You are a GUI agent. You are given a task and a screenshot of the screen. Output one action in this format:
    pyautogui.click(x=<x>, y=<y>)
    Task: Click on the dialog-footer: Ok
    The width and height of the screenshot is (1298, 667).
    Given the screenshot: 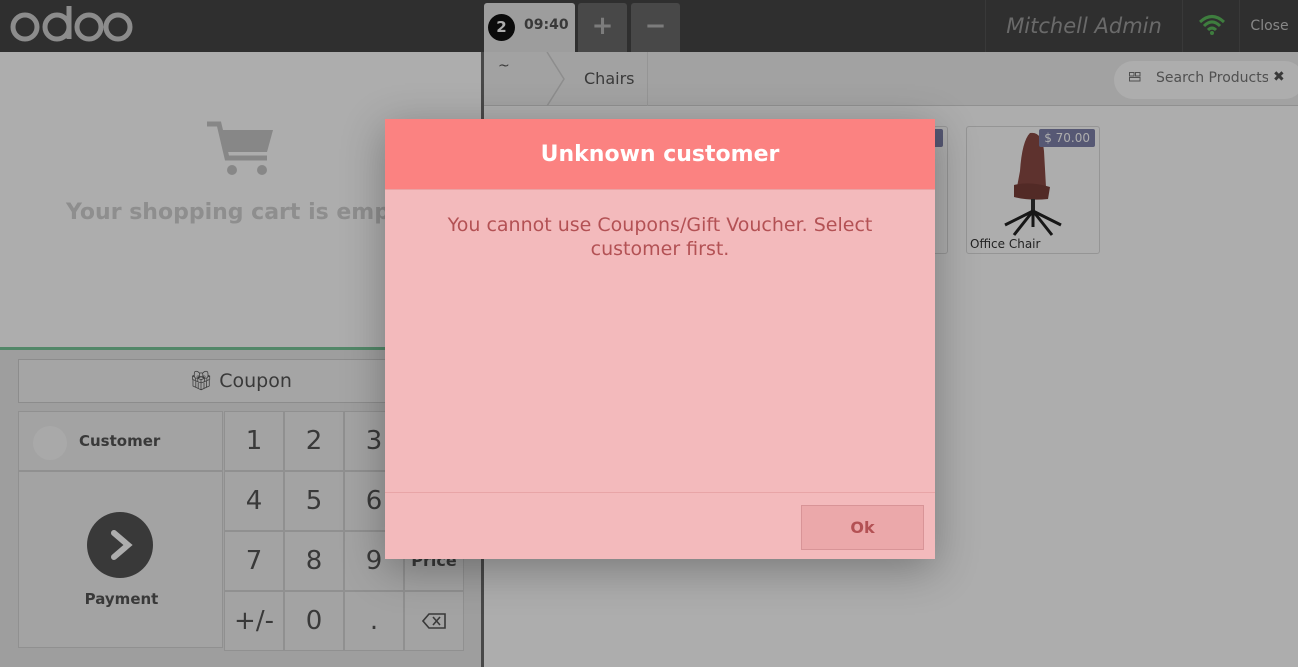 What is the action you would take?
    pyautogui.click(x=660, y=525)
    